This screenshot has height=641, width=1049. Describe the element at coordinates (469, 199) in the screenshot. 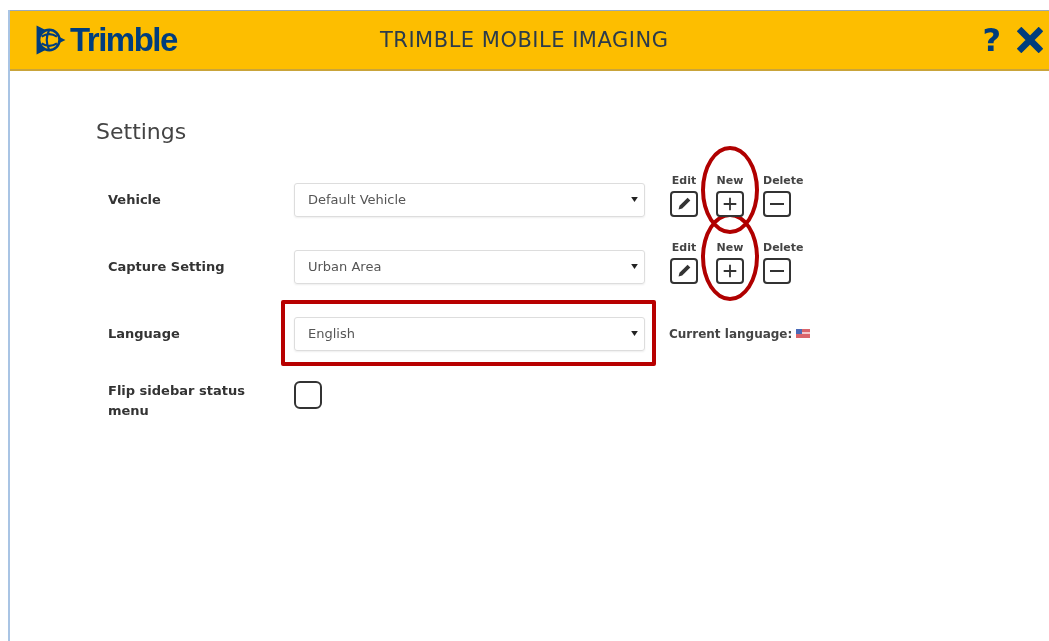

I see `dropdown: Default Vehicle` at that location.